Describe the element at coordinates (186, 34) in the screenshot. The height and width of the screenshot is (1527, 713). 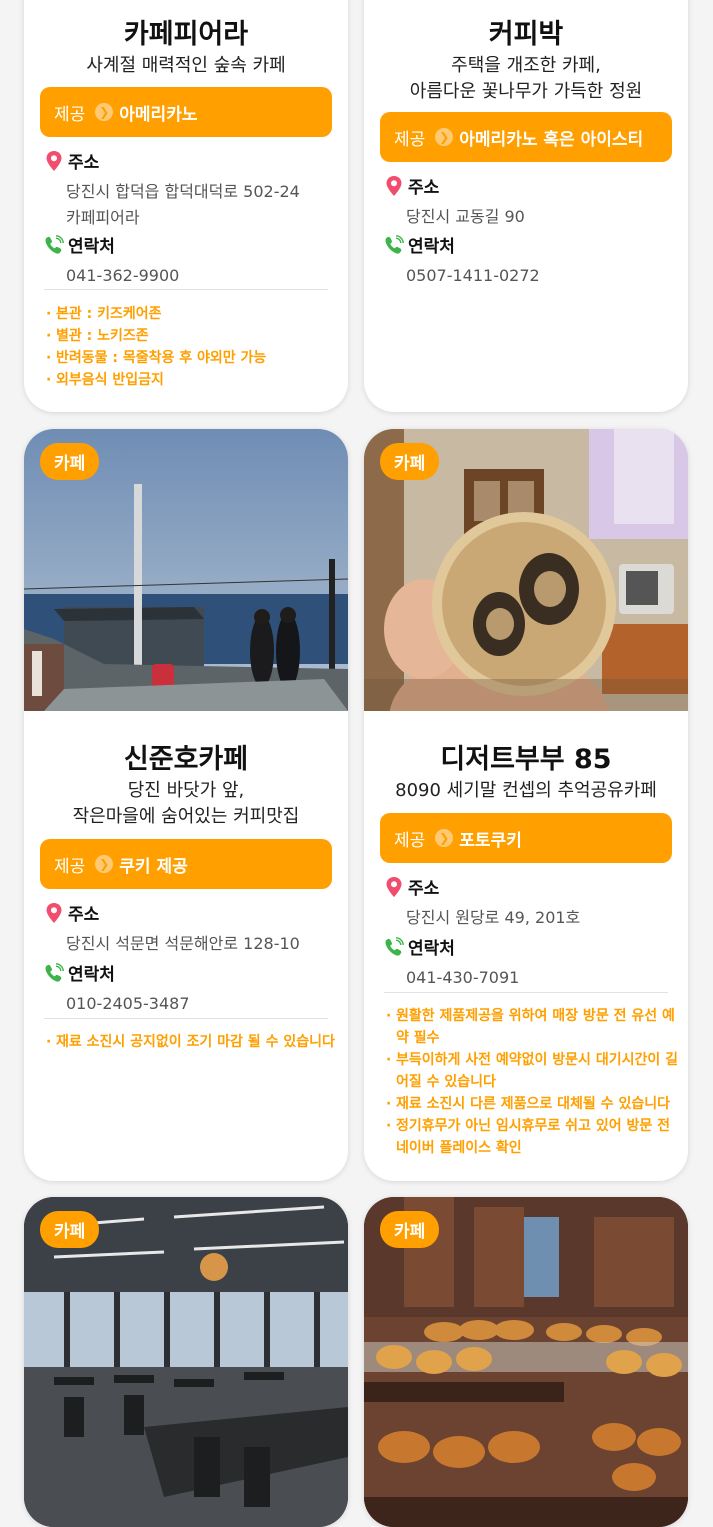
I see `cafe-title: 카페피어라` at that location.